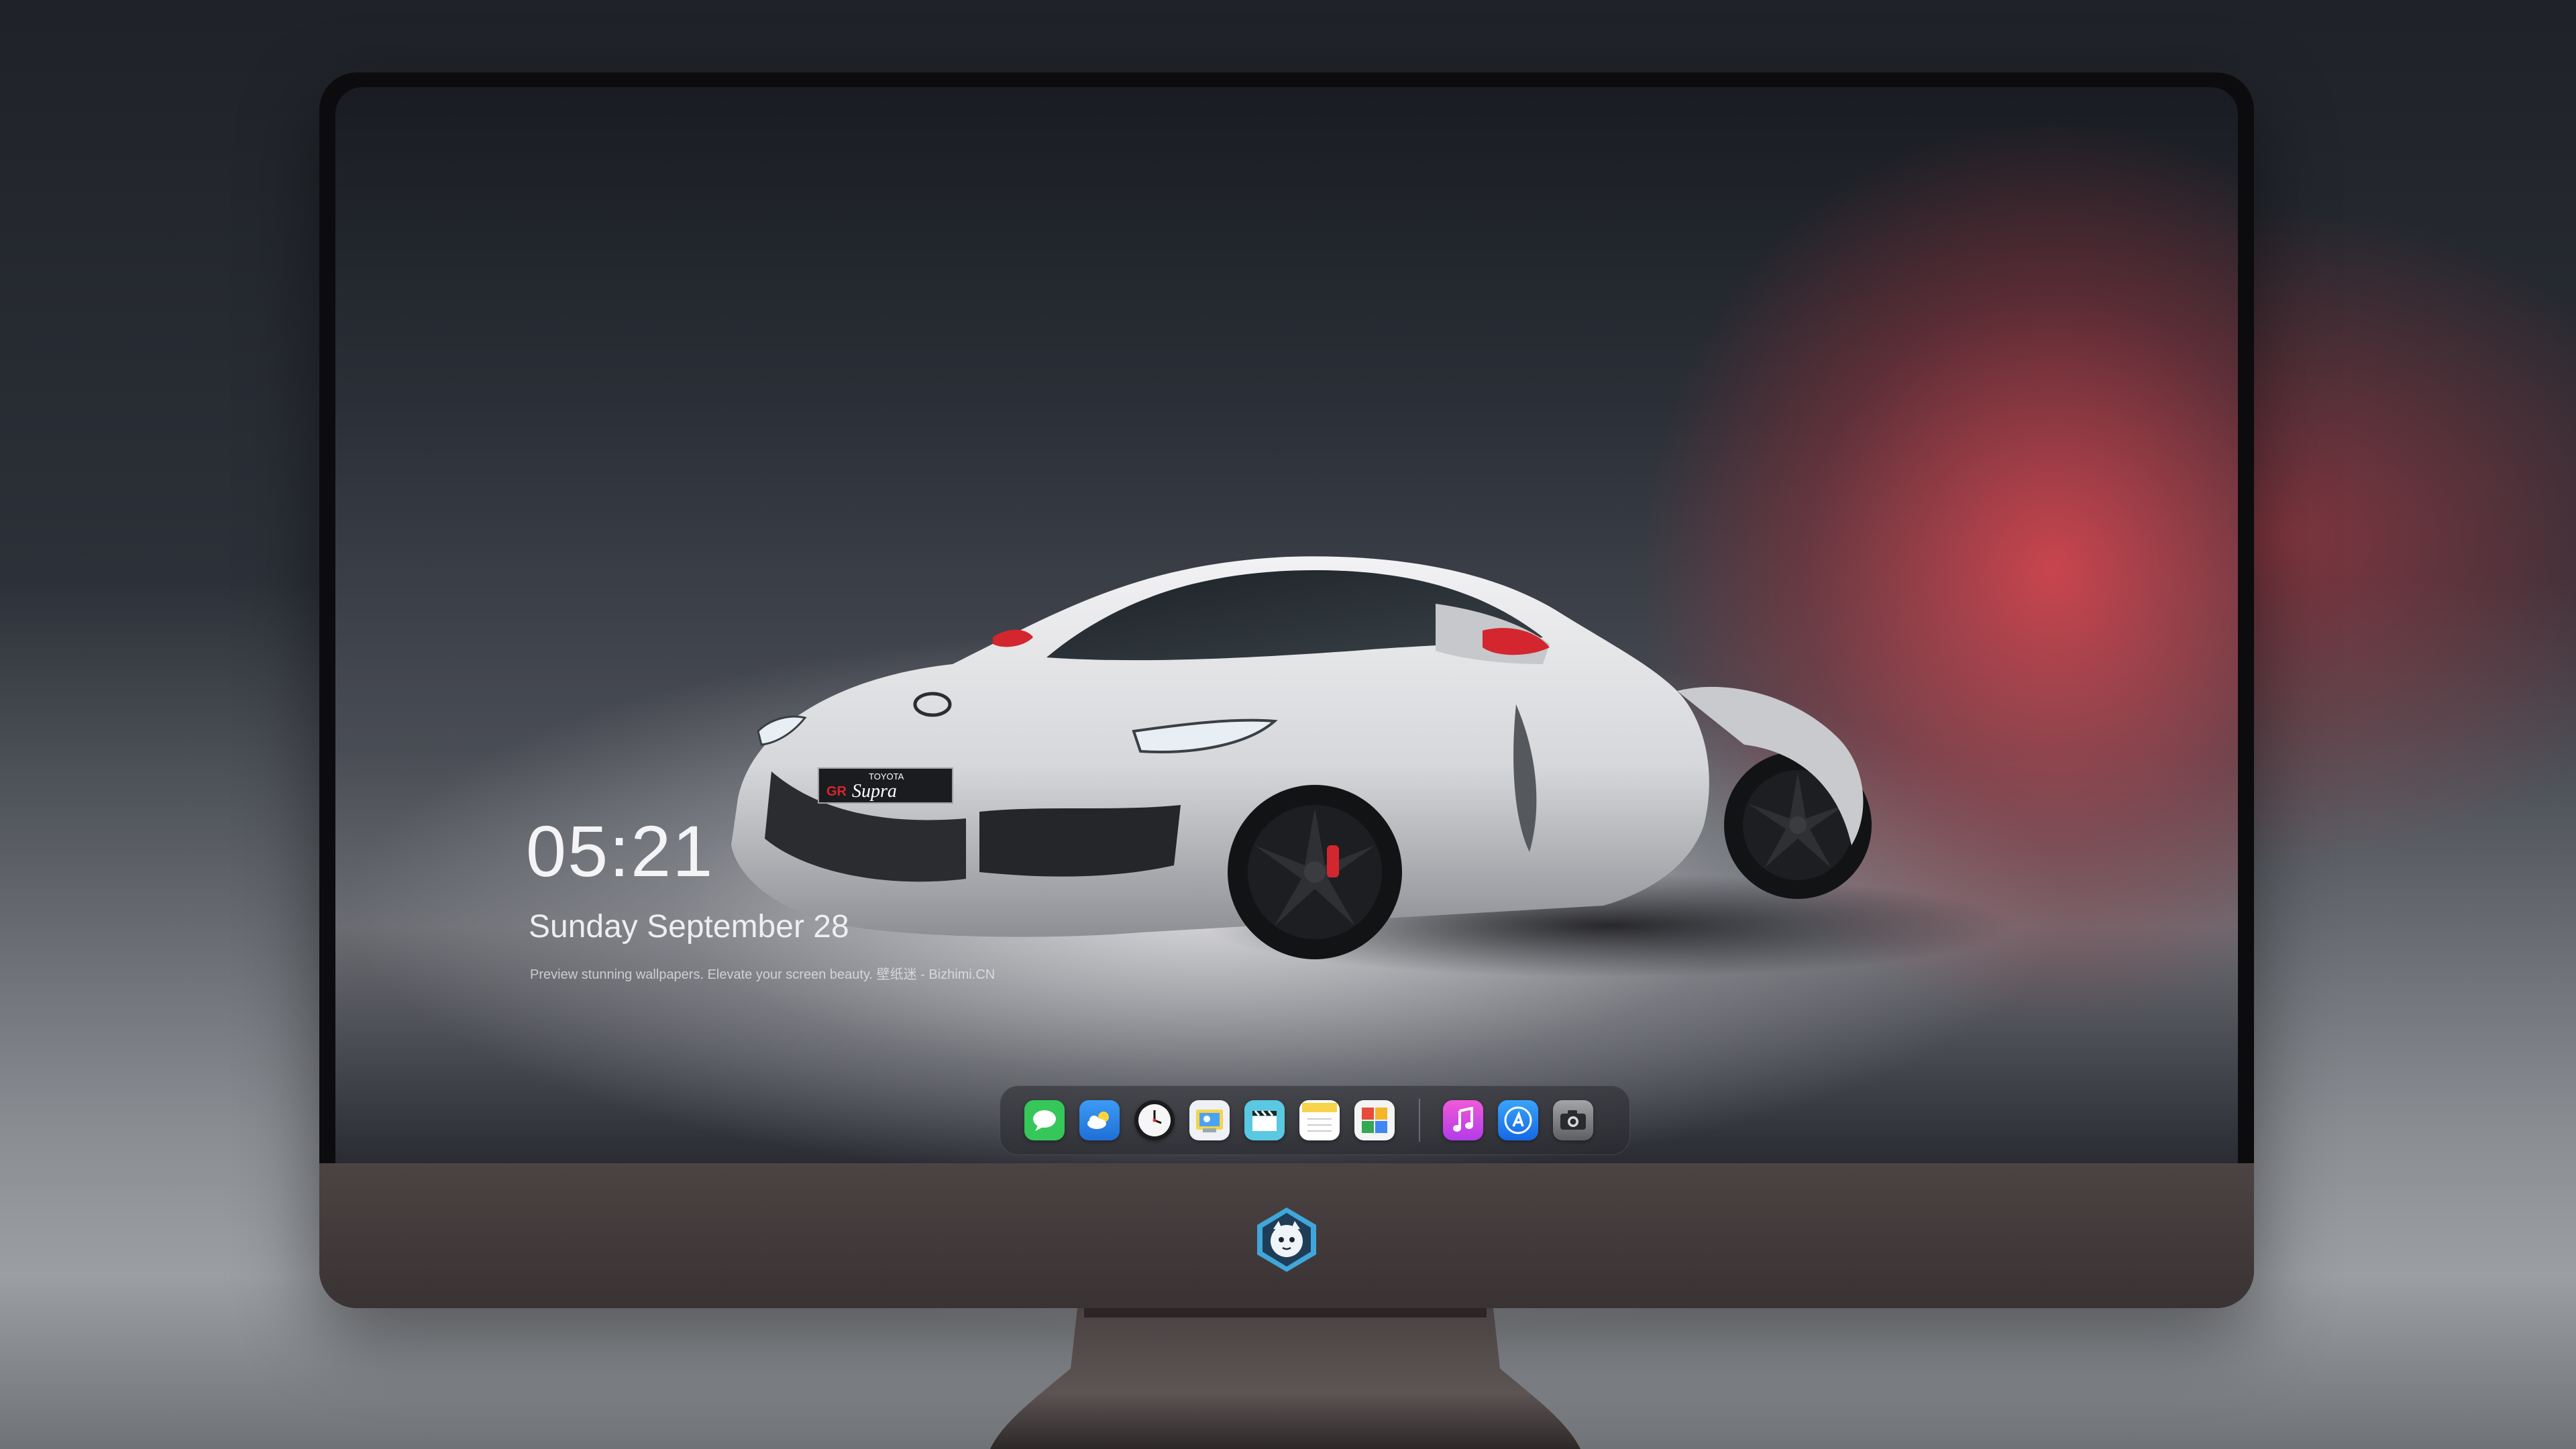 This screenshot has height=1449, width=2576. What do you see at coordinates (1285, 1378) in the screenshot?
I see `monitor-stand` at bounding box center [1285, 1378].